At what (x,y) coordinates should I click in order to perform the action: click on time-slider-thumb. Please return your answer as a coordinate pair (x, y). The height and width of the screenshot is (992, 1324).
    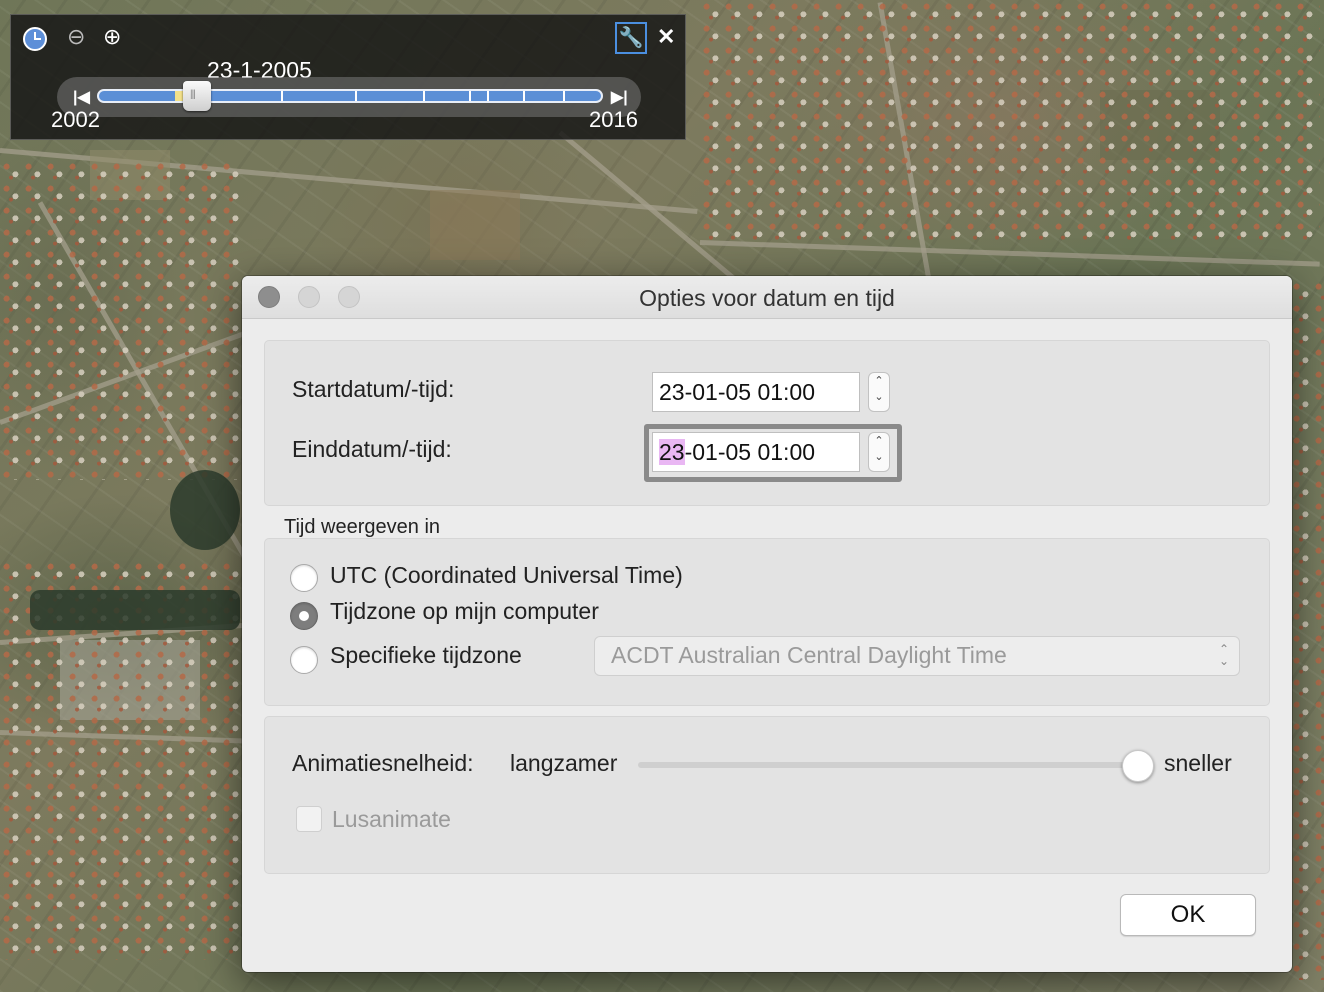
    Looking at the image, I should click on (197, 96).